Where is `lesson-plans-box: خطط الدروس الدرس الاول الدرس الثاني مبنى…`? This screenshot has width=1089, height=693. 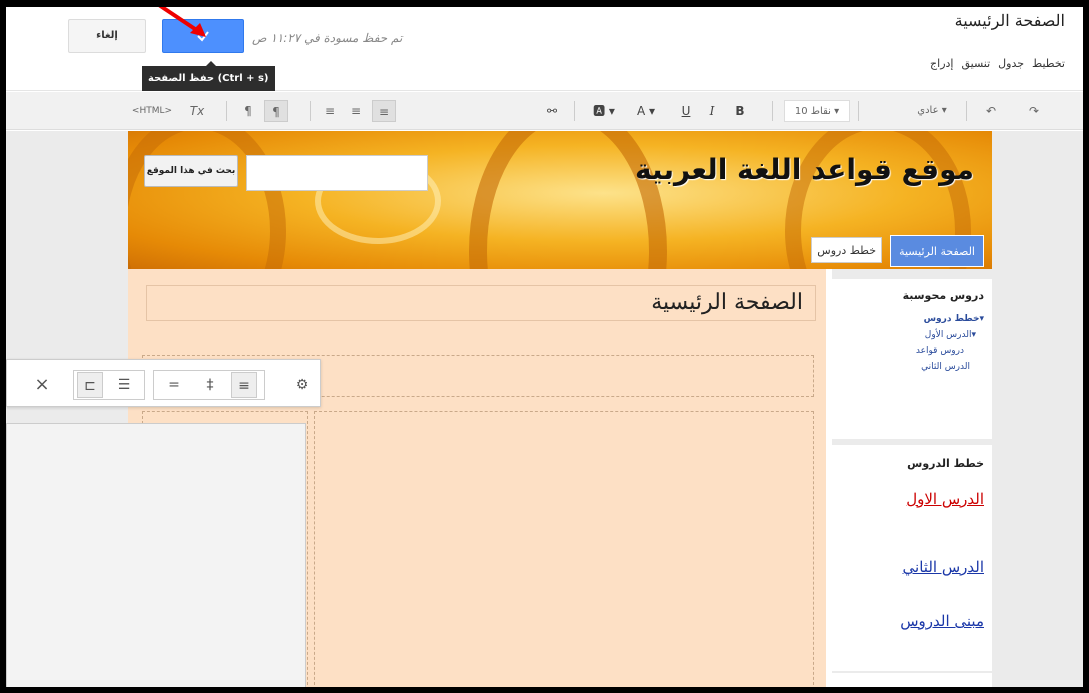
lesson-plans-box: خطط الدروس الدرس الاول الدرس الثاني مبنى… is located at coordinates (912, 558).